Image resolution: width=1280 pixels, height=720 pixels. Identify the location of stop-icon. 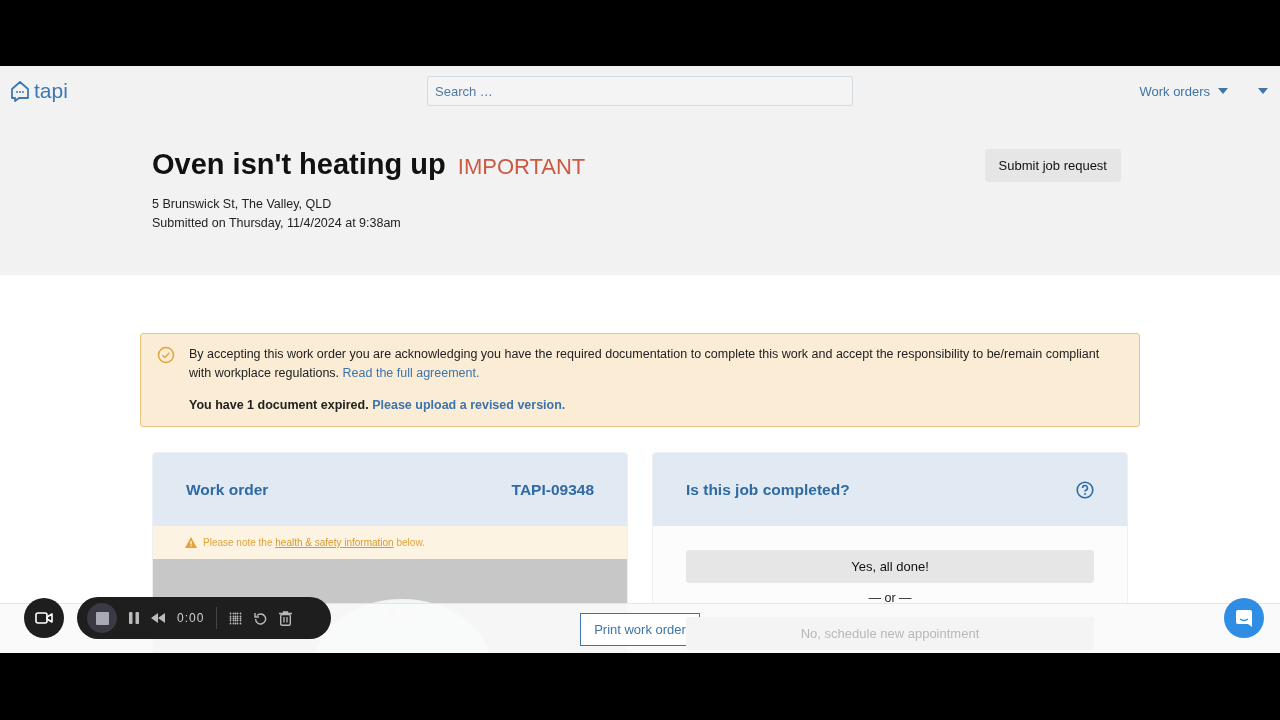
(102, 618).